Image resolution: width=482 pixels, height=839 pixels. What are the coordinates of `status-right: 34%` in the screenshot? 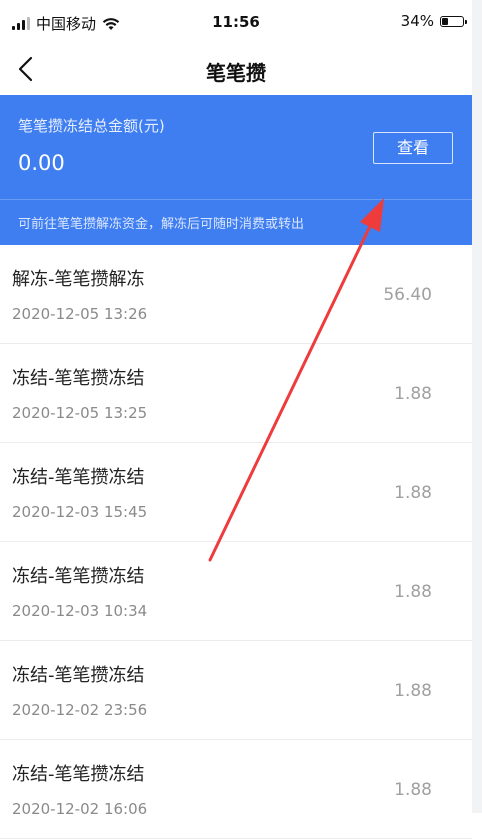 It's located at (433, 21).